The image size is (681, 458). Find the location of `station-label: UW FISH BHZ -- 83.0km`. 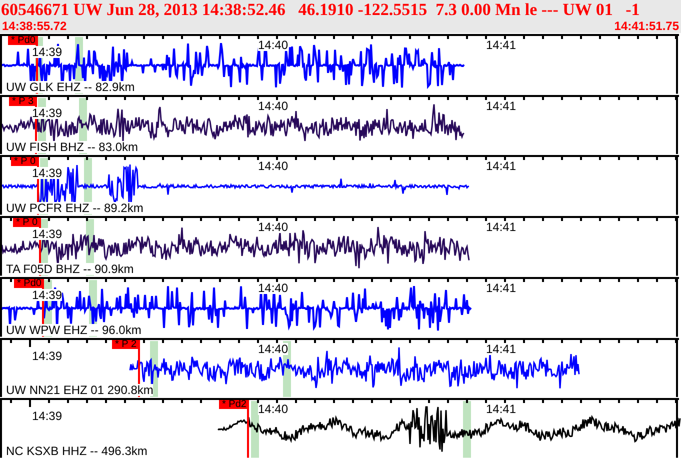

station-label: UW FISH BHZ -- 83.0km is located at coordinates (72, 147).